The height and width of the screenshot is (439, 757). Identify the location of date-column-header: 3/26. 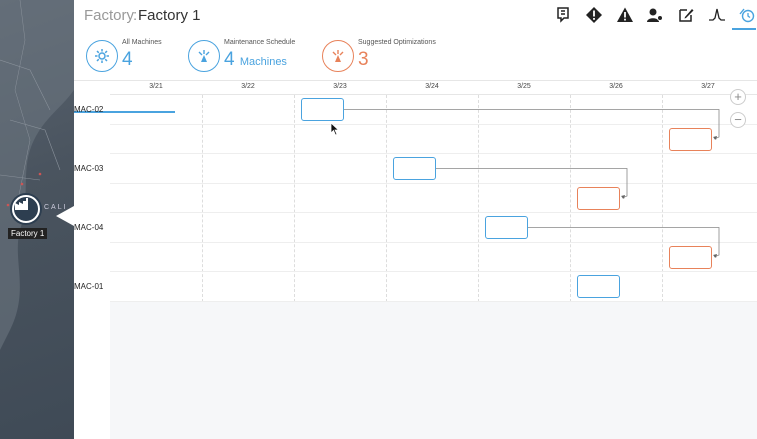
(616, 86).